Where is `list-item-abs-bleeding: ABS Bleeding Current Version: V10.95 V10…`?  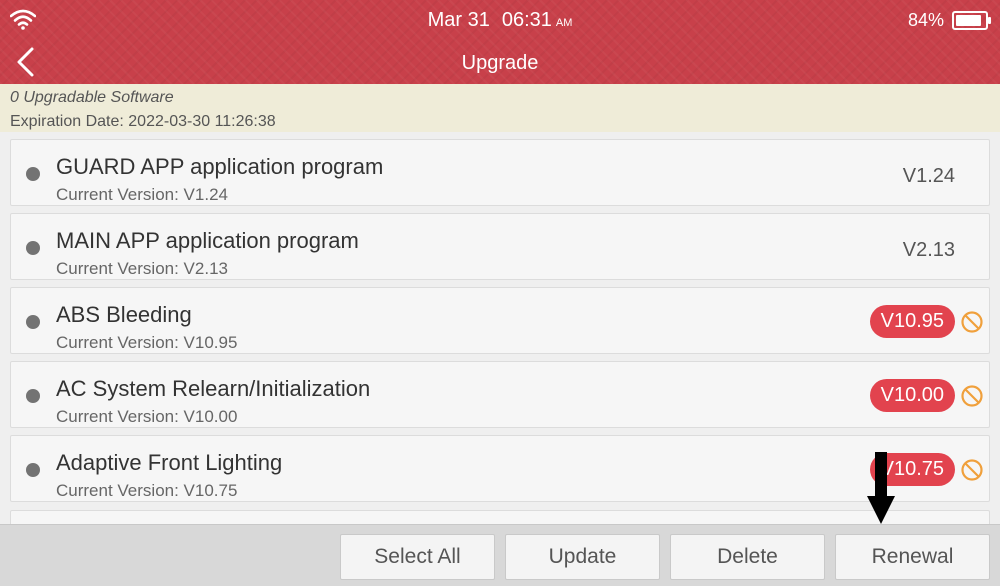 list-item-abs-bleeding: ABS Bleeding Current Version: V10.95 V10… is located at coordinates (500, 320).